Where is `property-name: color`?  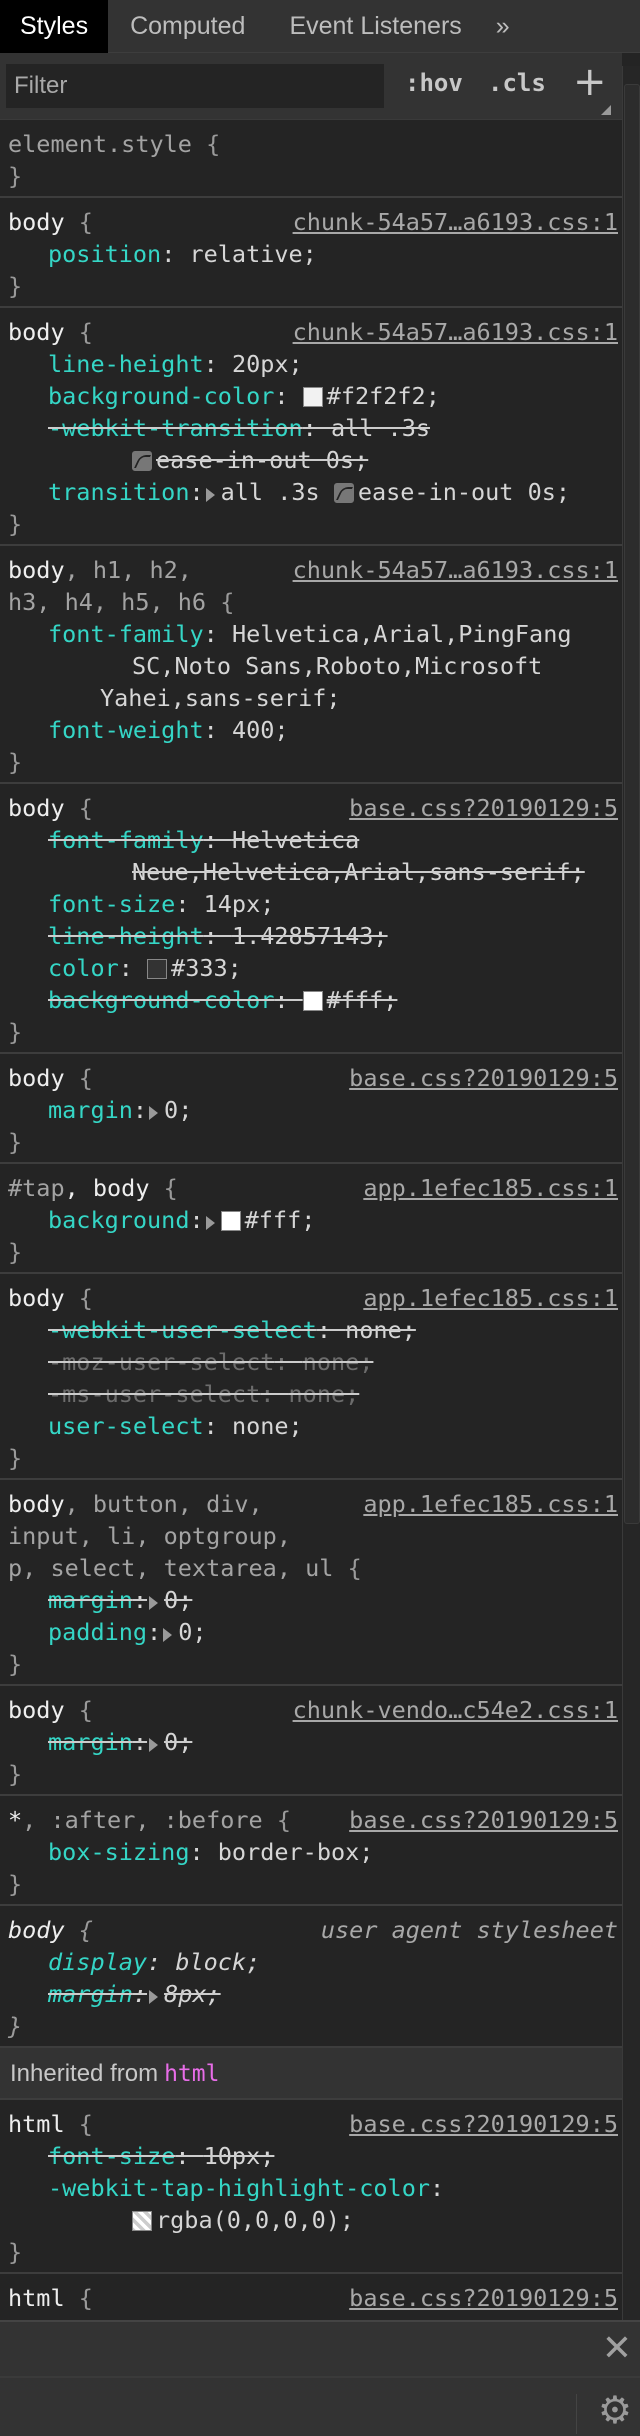
property-name: color is located at coordinates (83, 968).